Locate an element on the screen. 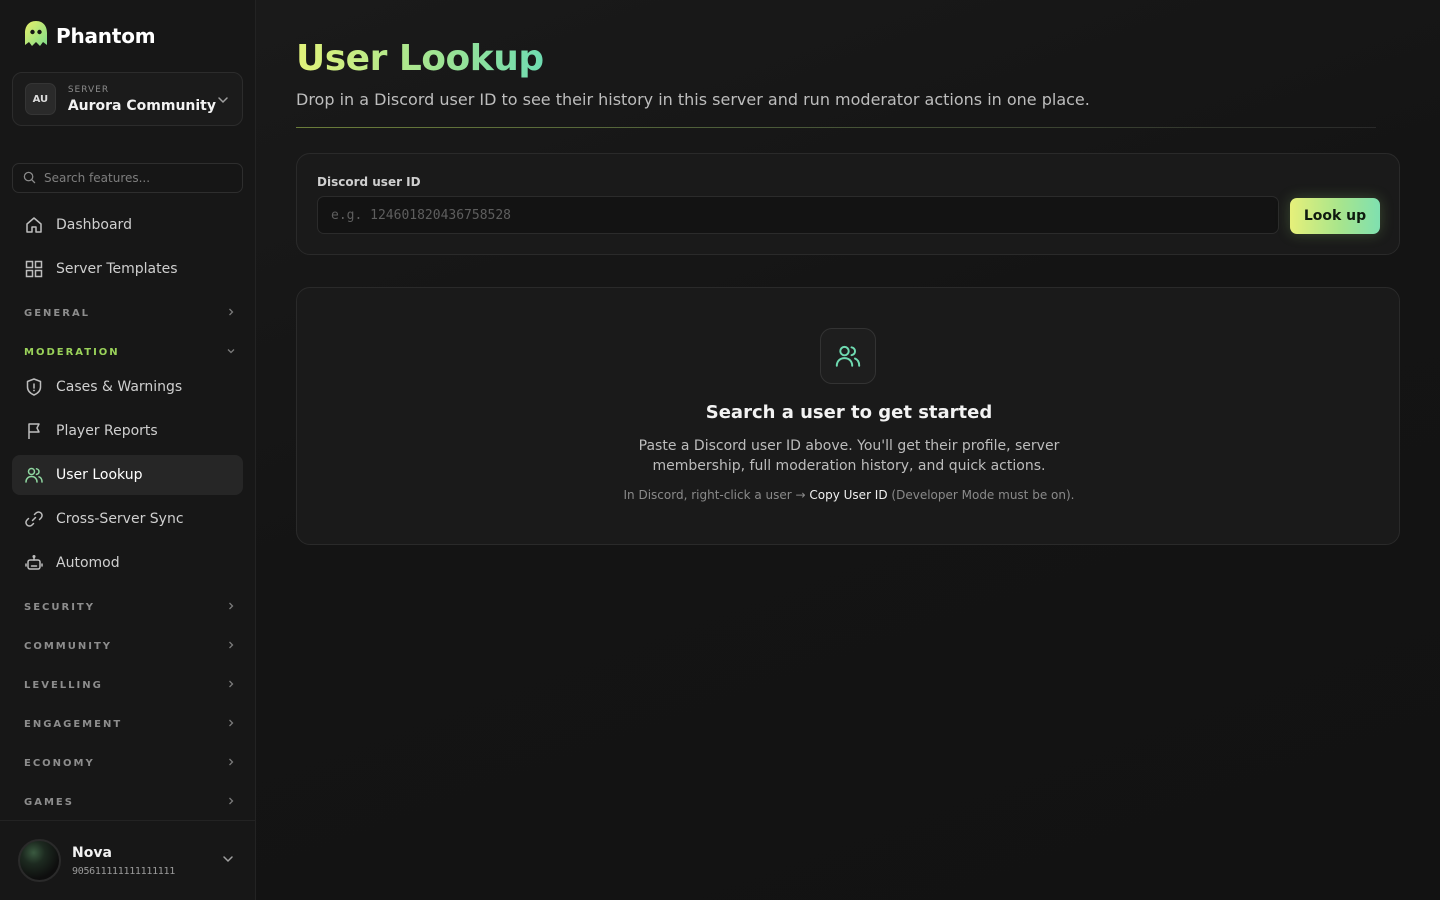 The image size is (1440, 900). section-label: ENGAGEMENT is located at coordinates (73, 724).